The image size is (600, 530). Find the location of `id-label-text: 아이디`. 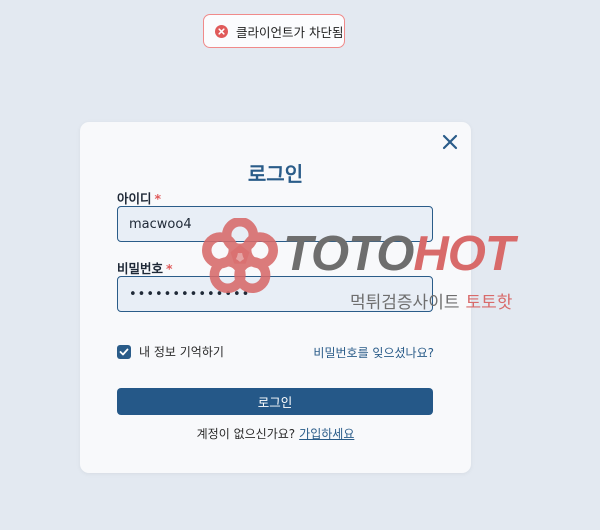

id-label-text: 아이디 is located at coordinates (134, 198).